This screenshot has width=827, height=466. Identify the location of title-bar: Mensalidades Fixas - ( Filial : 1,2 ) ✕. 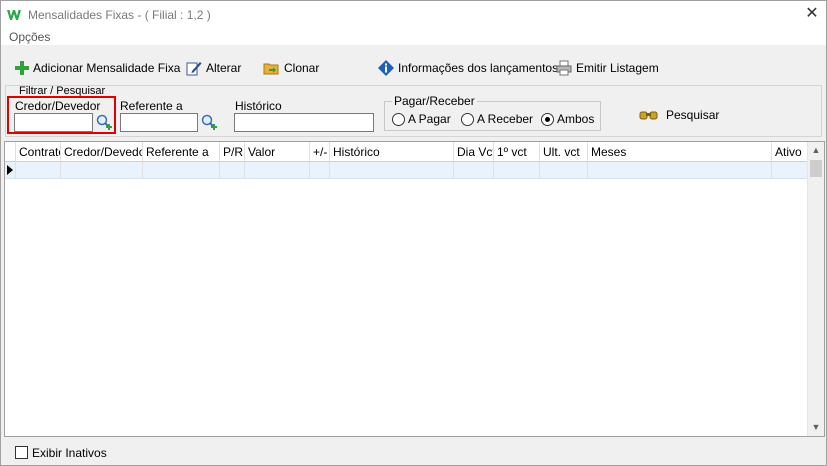
(413, 15).